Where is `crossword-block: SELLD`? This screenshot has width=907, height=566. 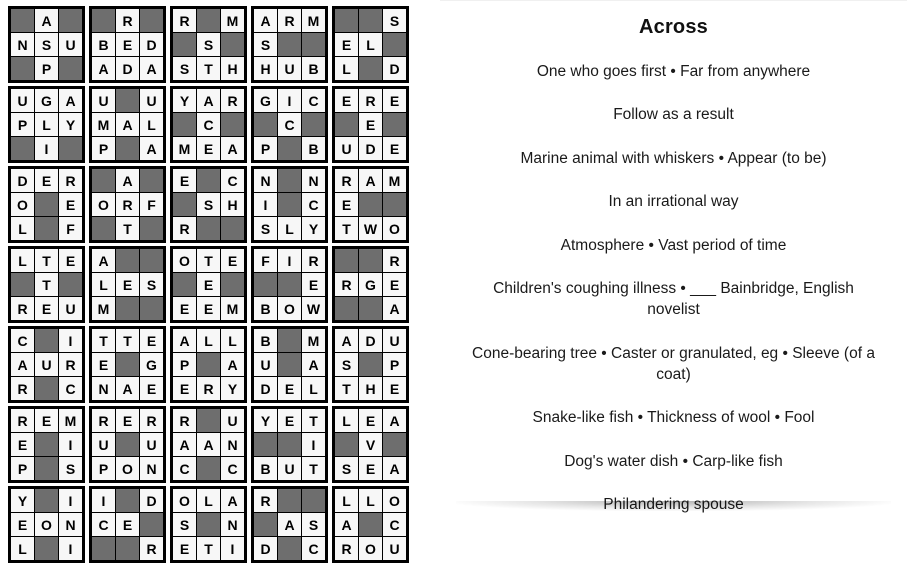 crossword-block: SELLD is located at coordinates (370, 44).